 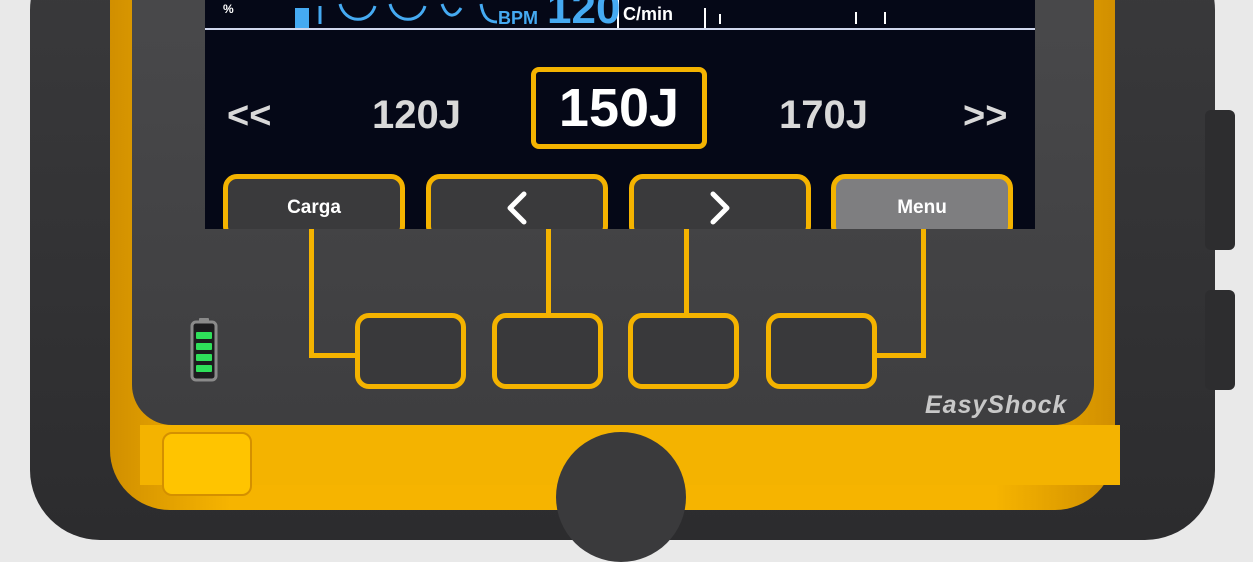 I want to click on hardware-button-next, so click(x=683, y=351).